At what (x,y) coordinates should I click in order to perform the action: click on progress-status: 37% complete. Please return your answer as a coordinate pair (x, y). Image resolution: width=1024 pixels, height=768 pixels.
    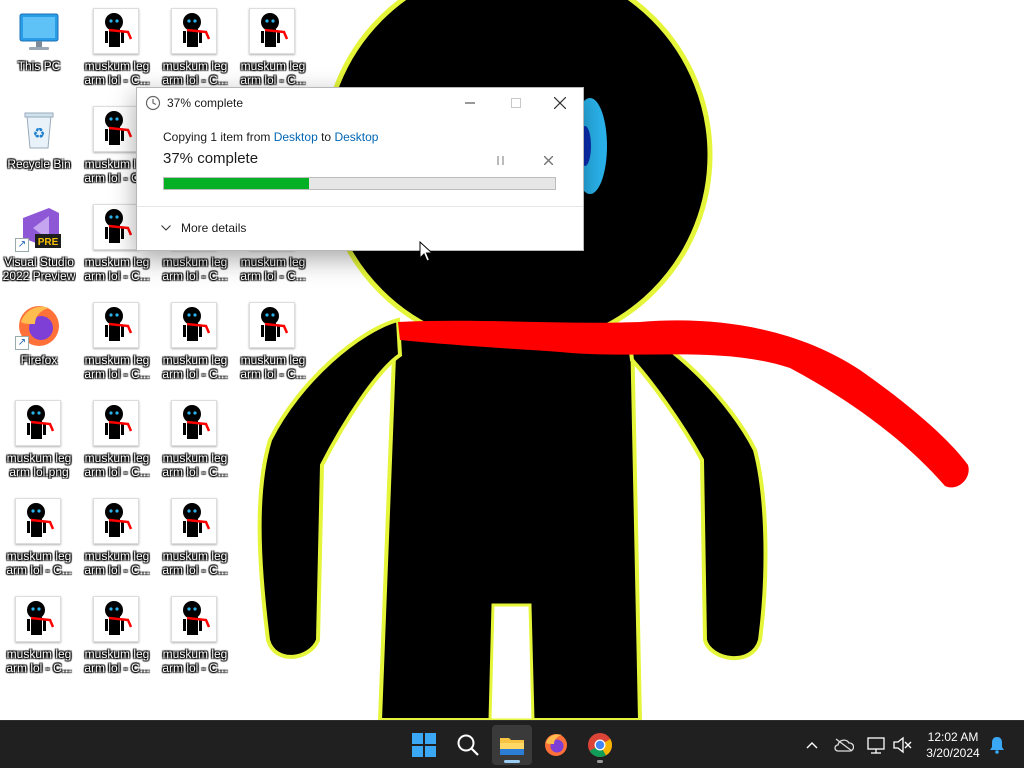
    Looking at the image, I should click on (211, 158).